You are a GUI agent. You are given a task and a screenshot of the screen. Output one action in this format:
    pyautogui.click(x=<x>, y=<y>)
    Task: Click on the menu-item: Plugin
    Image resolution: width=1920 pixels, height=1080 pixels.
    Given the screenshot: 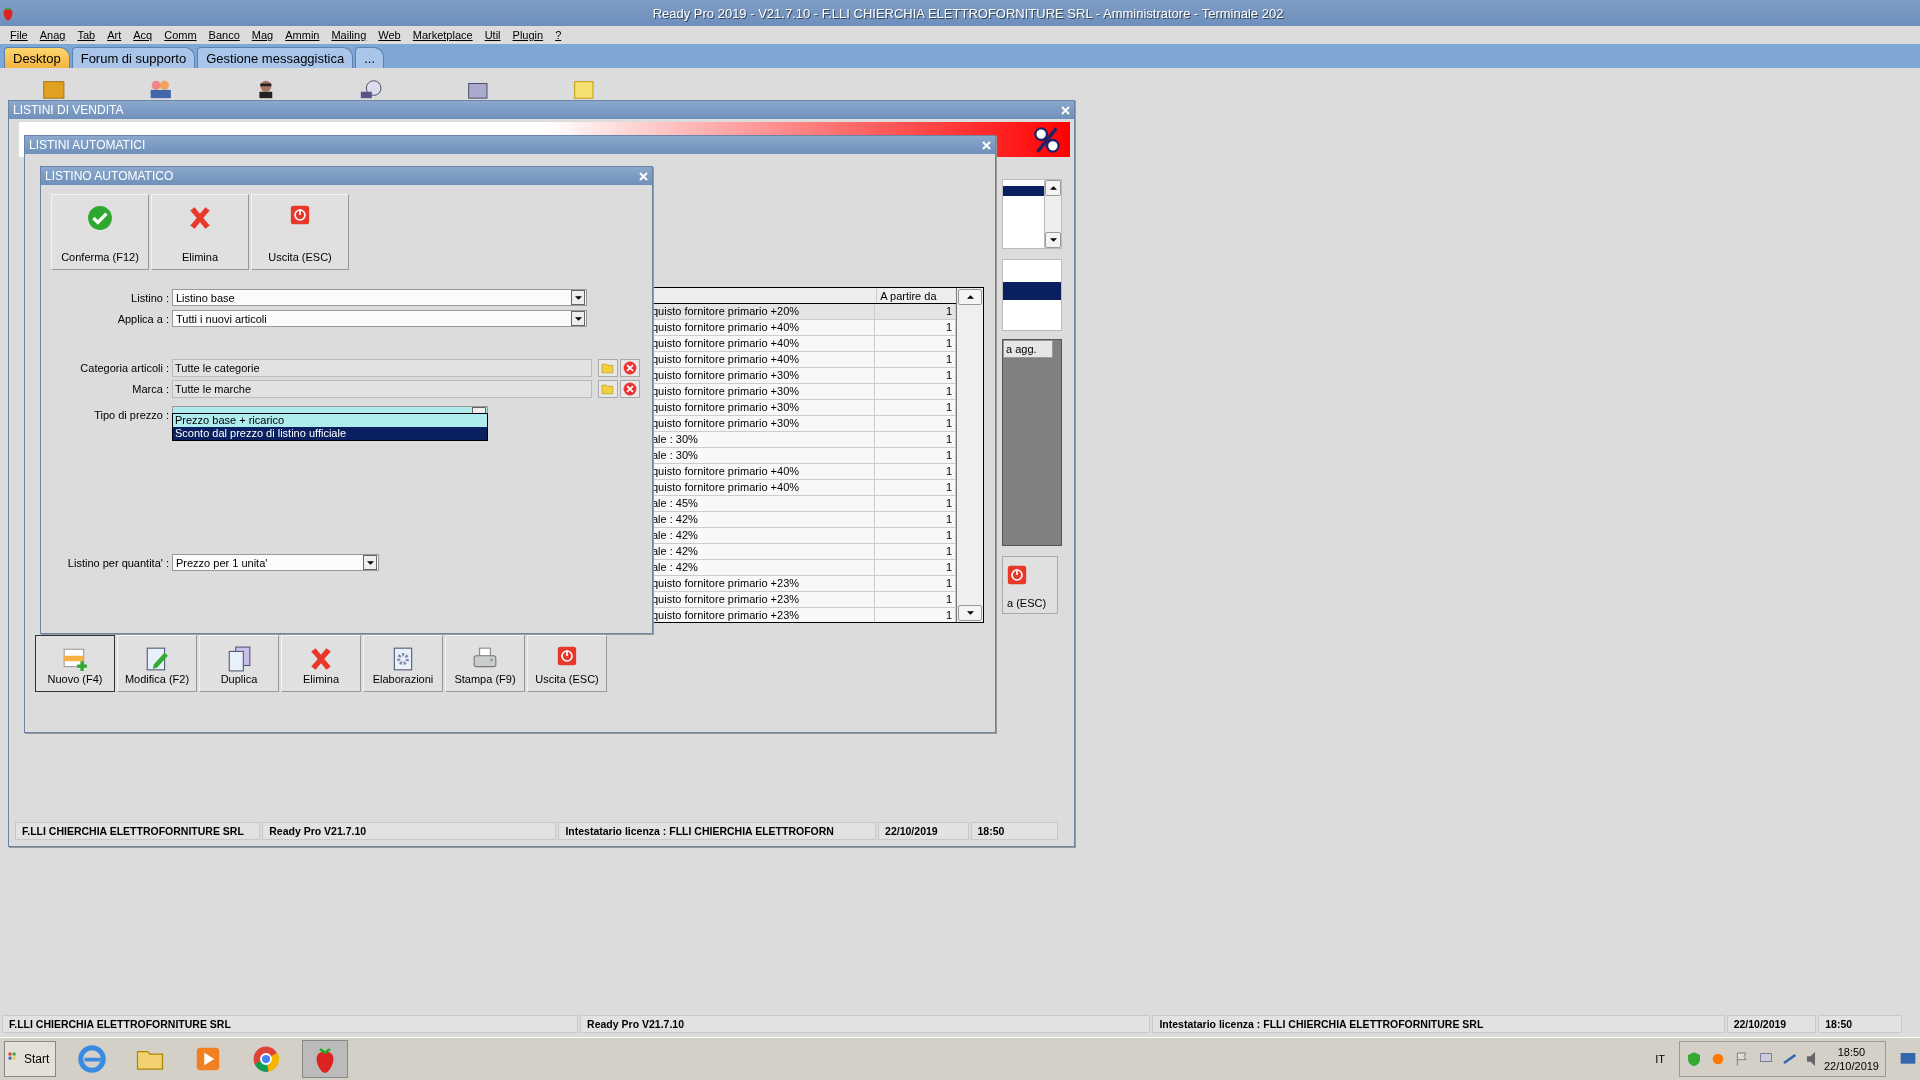 What is the action you would take?
    pyautogui.click(x=528, y=35)
    